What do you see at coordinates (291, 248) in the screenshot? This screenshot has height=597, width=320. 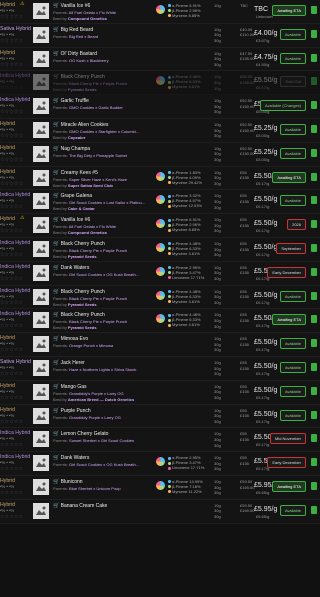 I see `status-badge: September` at bounding box center [291, 248].